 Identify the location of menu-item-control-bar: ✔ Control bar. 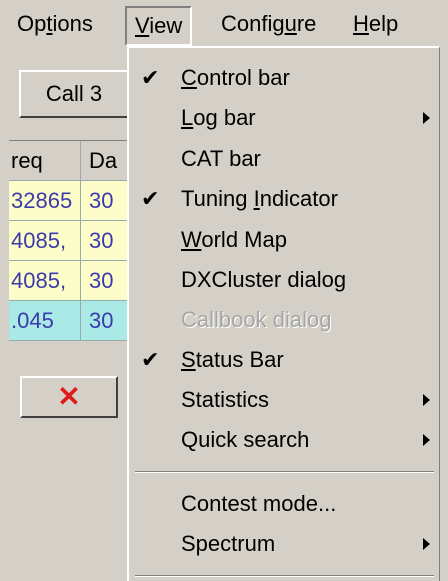
(284, 78).